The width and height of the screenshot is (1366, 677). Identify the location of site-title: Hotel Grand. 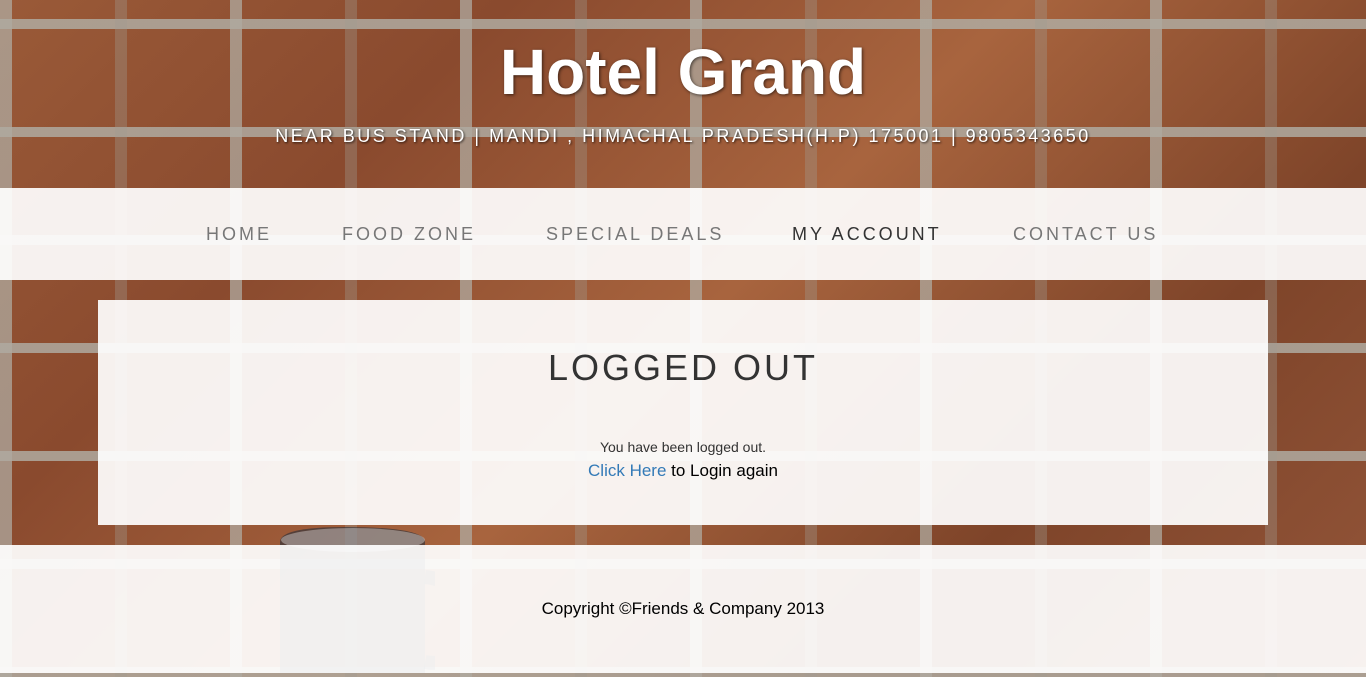
(683, 72).